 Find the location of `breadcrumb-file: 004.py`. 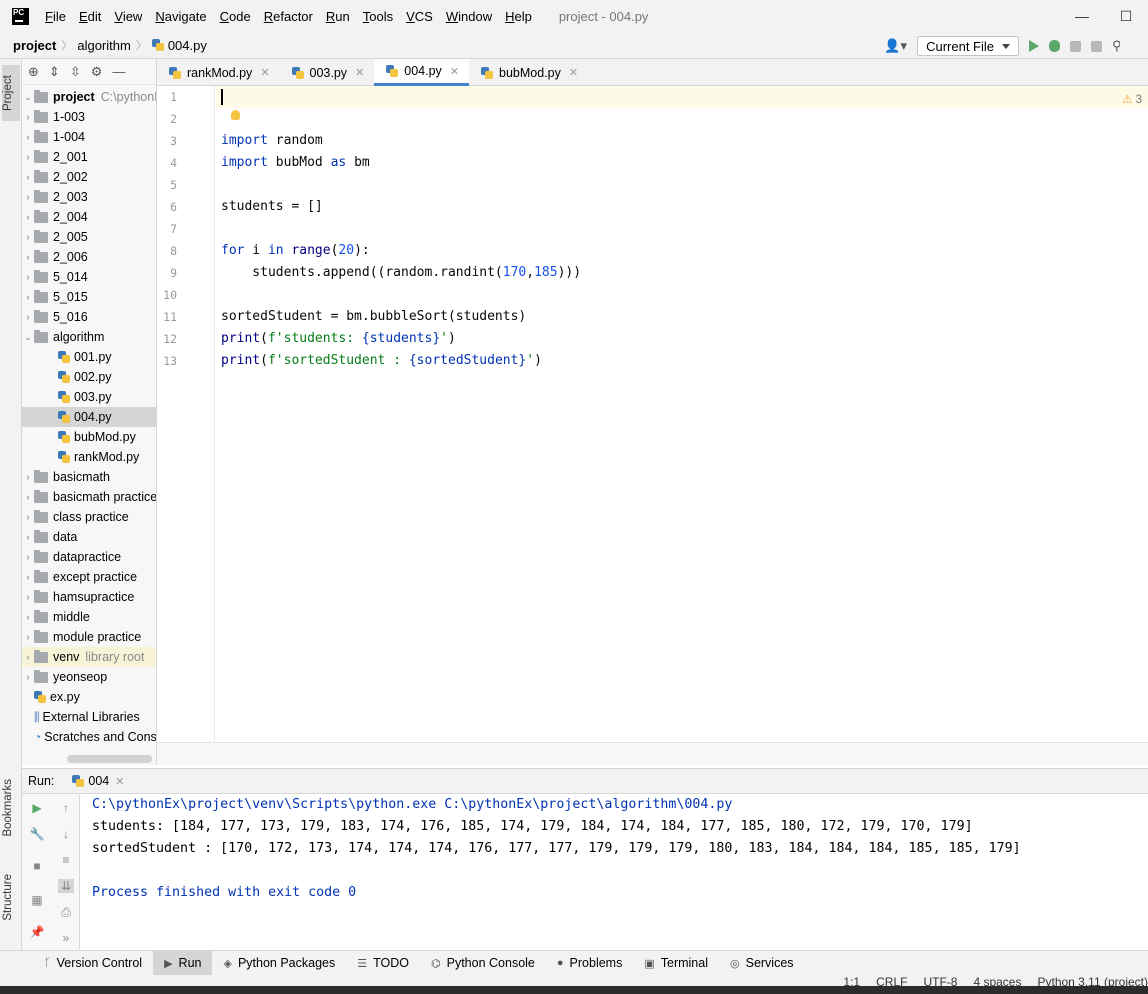

breadcrumb-file: 004.py is located at coordinates (187, 45).